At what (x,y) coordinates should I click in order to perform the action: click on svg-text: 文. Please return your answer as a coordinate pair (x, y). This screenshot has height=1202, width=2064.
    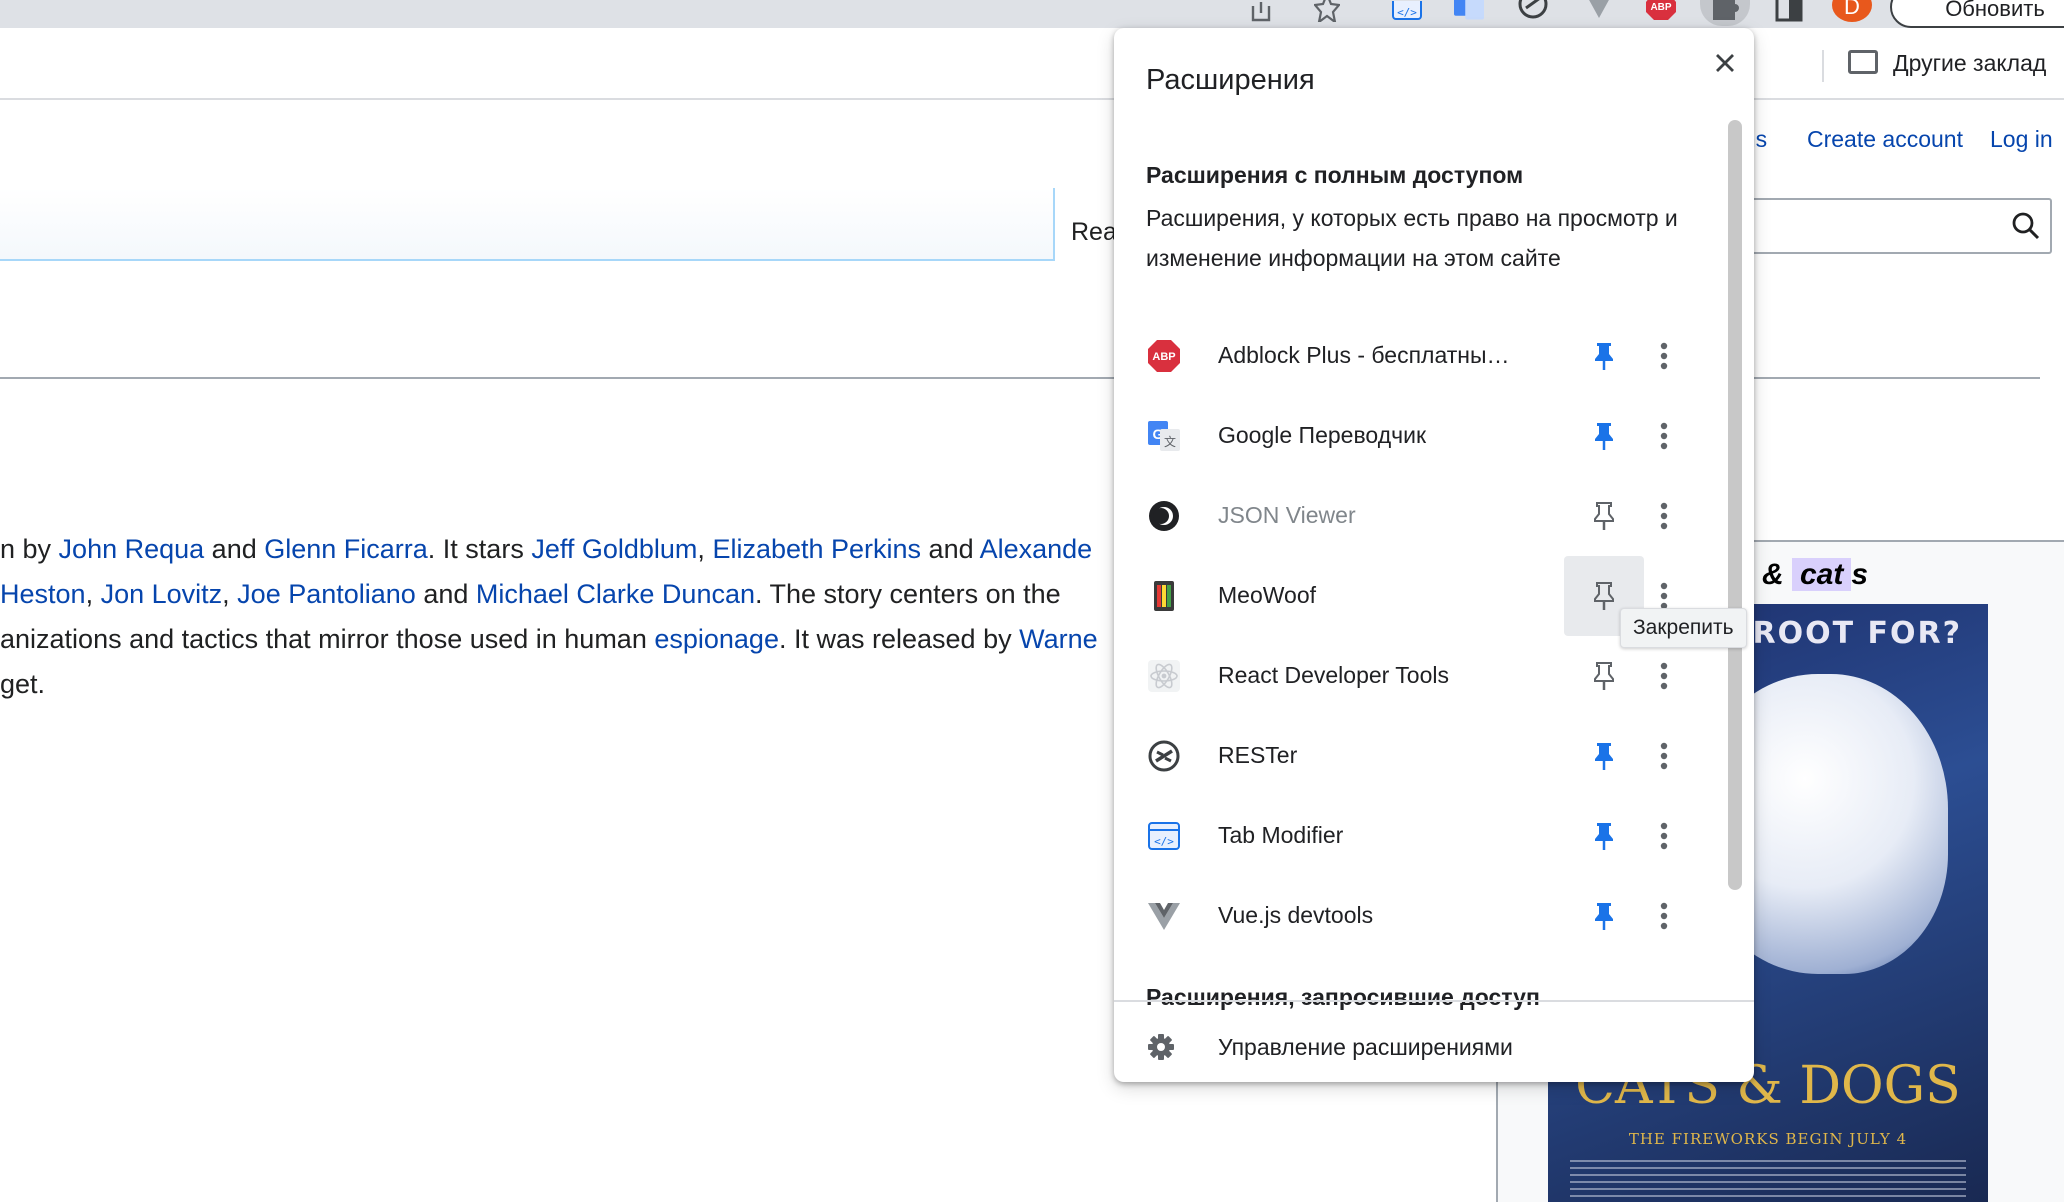
    Looking at the image, I should click on (1170, 441).